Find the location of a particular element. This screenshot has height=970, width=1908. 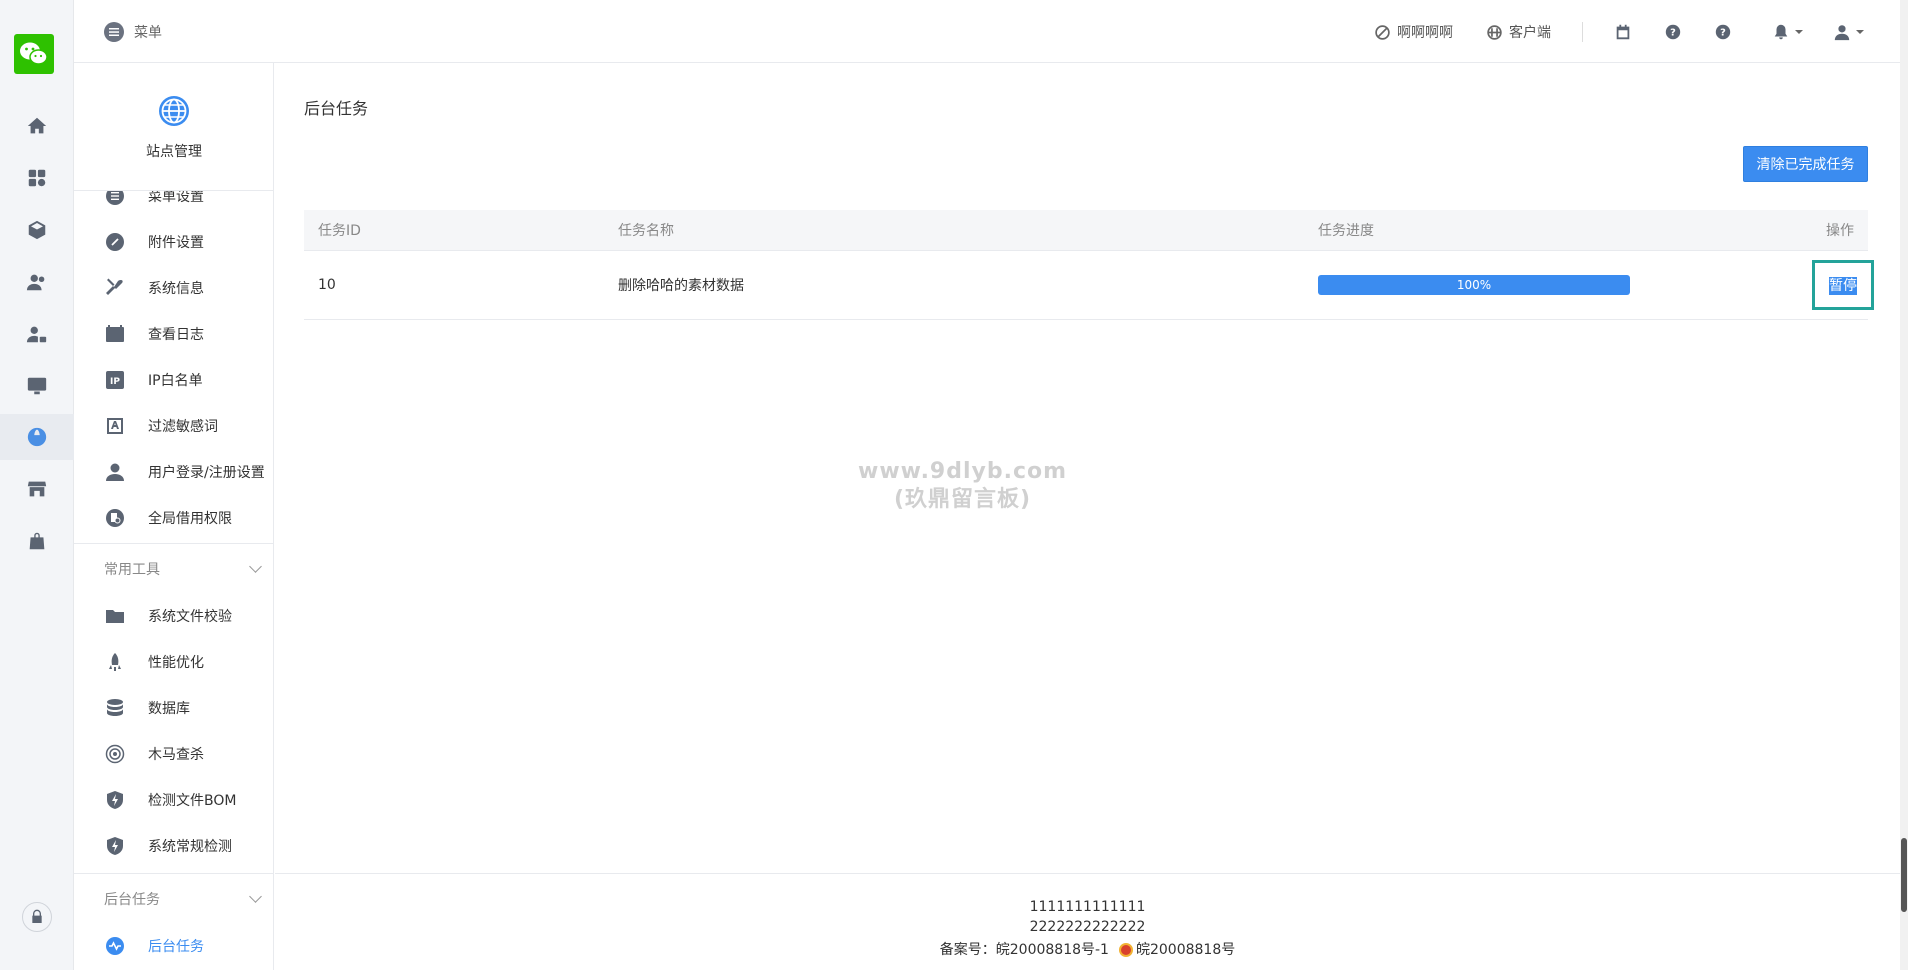

wrench-icon is located at coordinates (115, 288).